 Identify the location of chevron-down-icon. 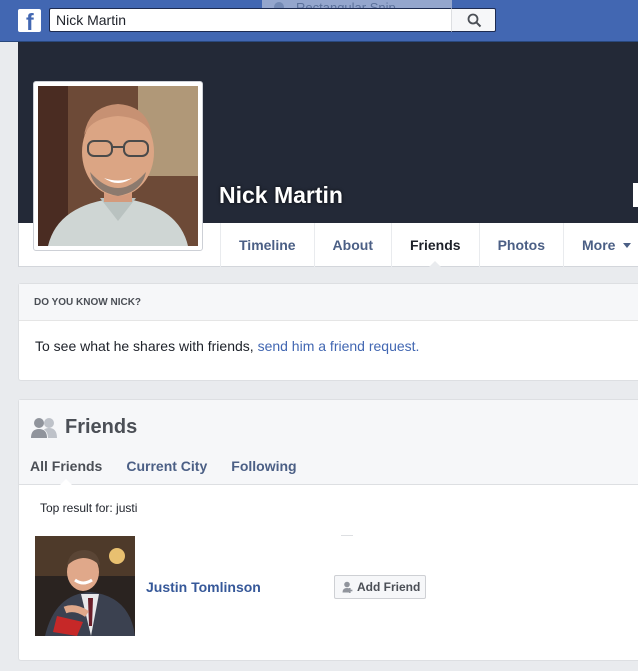
(627, 245).